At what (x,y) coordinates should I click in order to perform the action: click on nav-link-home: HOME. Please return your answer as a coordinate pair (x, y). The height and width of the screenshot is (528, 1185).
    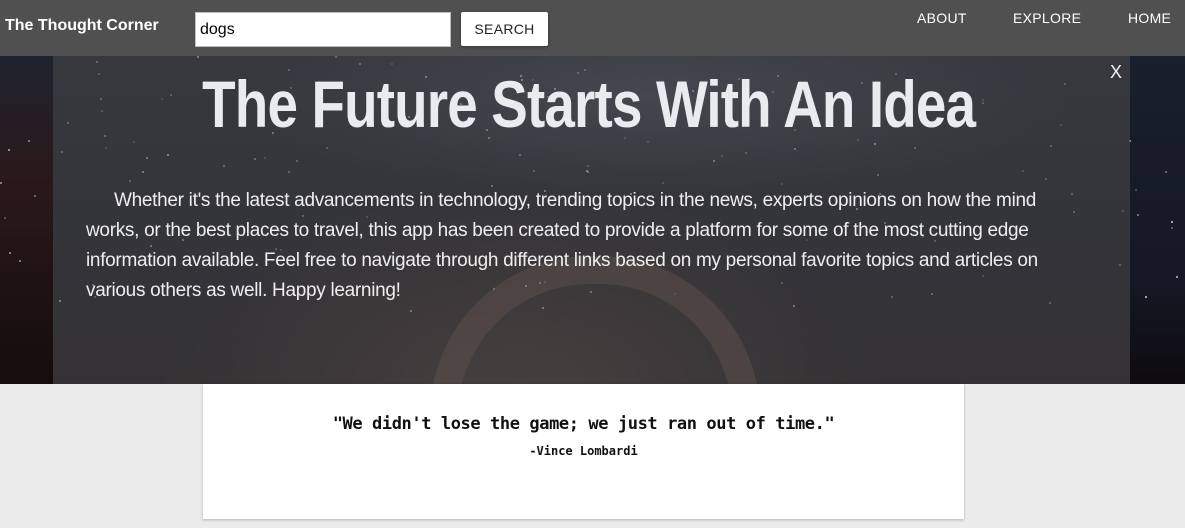
    Looking at the image, I should click on (1149, 18).